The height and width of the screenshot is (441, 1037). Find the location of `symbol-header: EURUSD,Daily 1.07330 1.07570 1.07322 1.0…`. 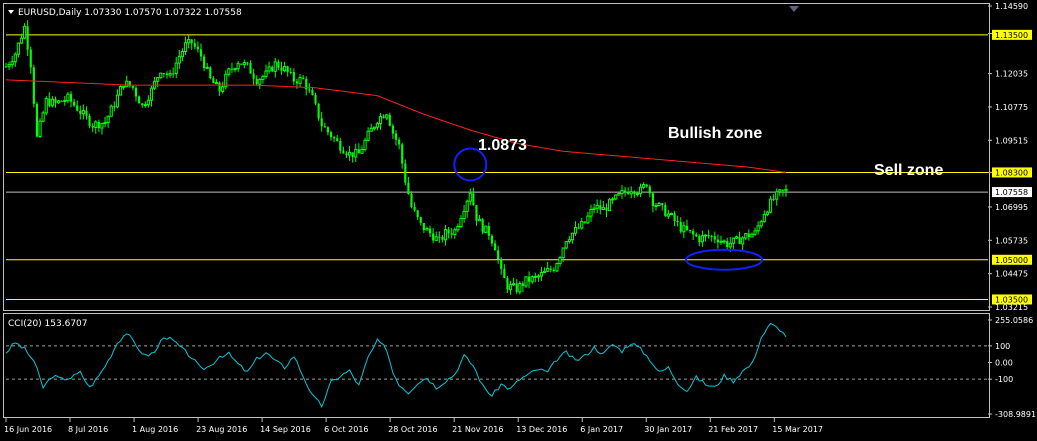

symbol-header: EURUSD,Daily 1.07330 1.07570 1.07322 1.0… is located at coordinates (125, 13).